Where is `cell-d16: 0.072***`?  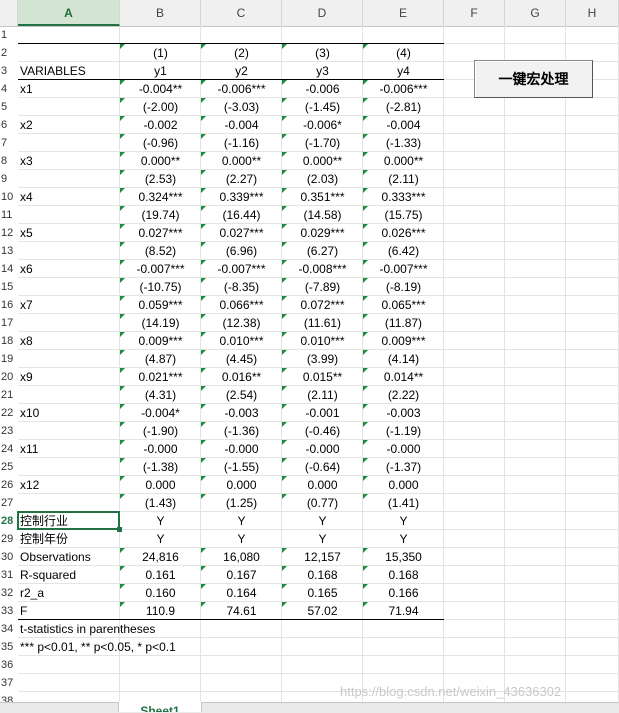
cell-d16: 0.072*** is located at coordinates (322, 305).